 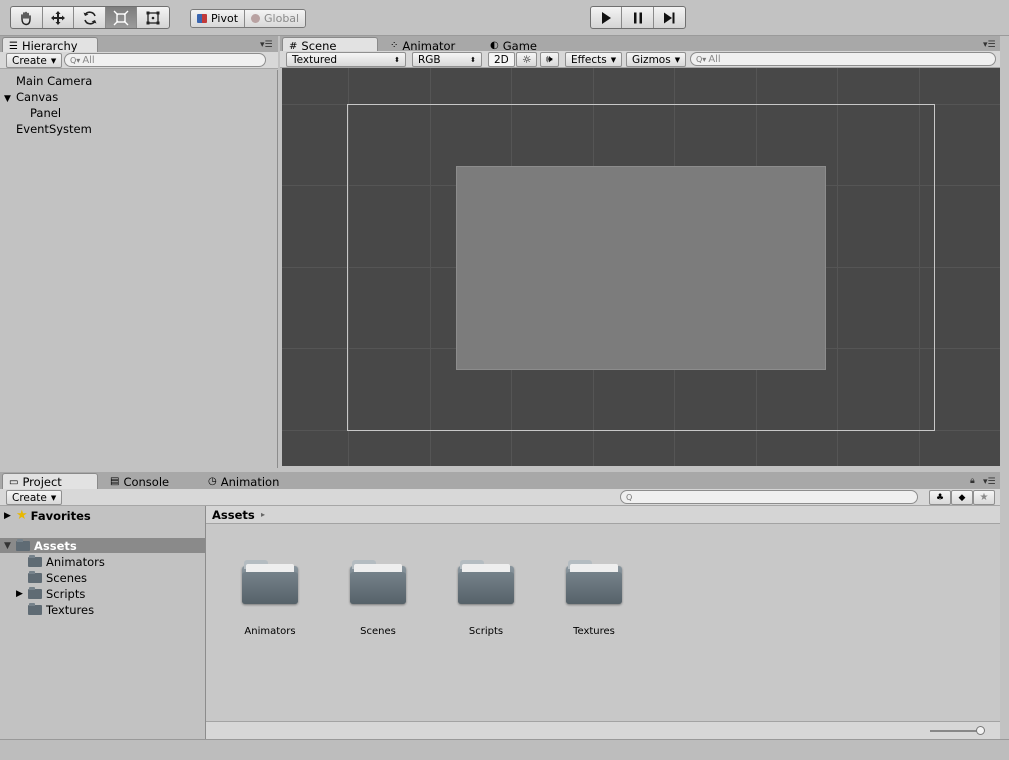 What do you see at coordinates (769, 497) in the screenshot?
I see `project-search-input: Q` at bounding box center [769, 497].